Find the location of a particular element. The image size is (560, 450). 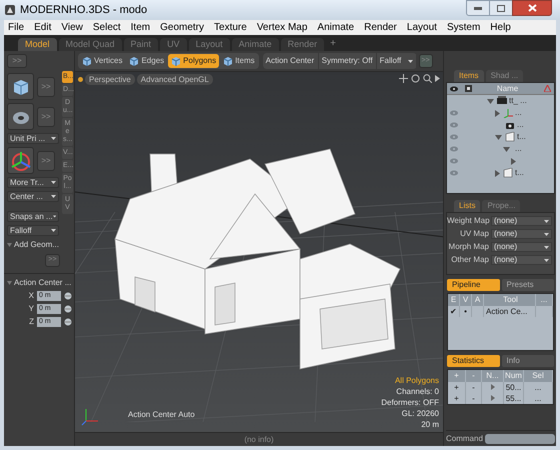

layout-tab: Model is located at coordinates (37, 44).